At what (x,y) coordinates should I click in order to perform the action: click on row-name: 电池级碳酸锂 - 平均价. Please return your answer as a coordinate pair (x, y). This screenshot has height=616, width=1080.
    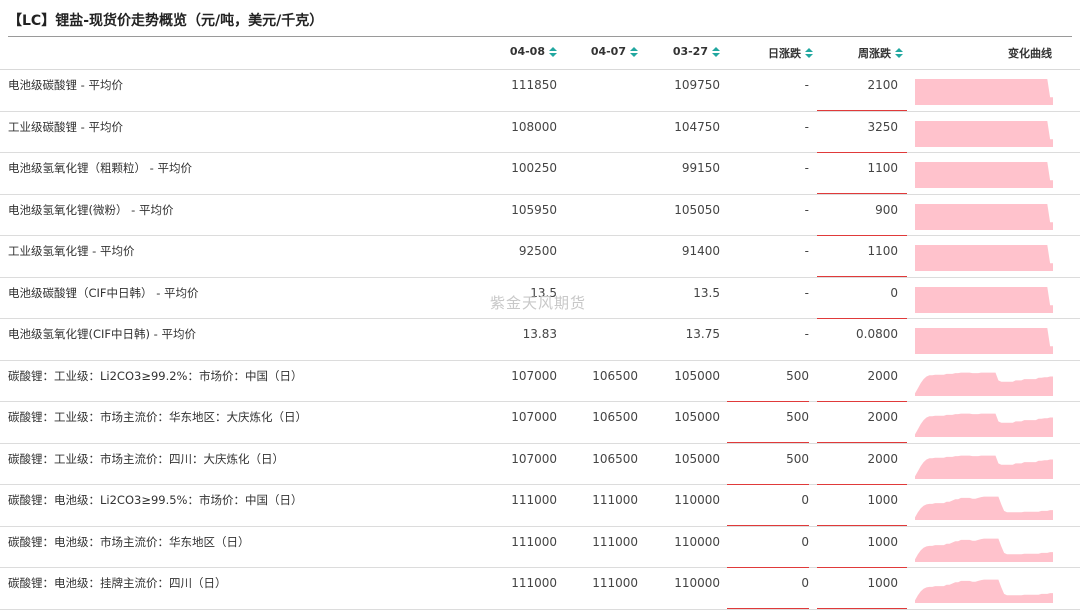
    Looking at the image, I should click on (65, 85).